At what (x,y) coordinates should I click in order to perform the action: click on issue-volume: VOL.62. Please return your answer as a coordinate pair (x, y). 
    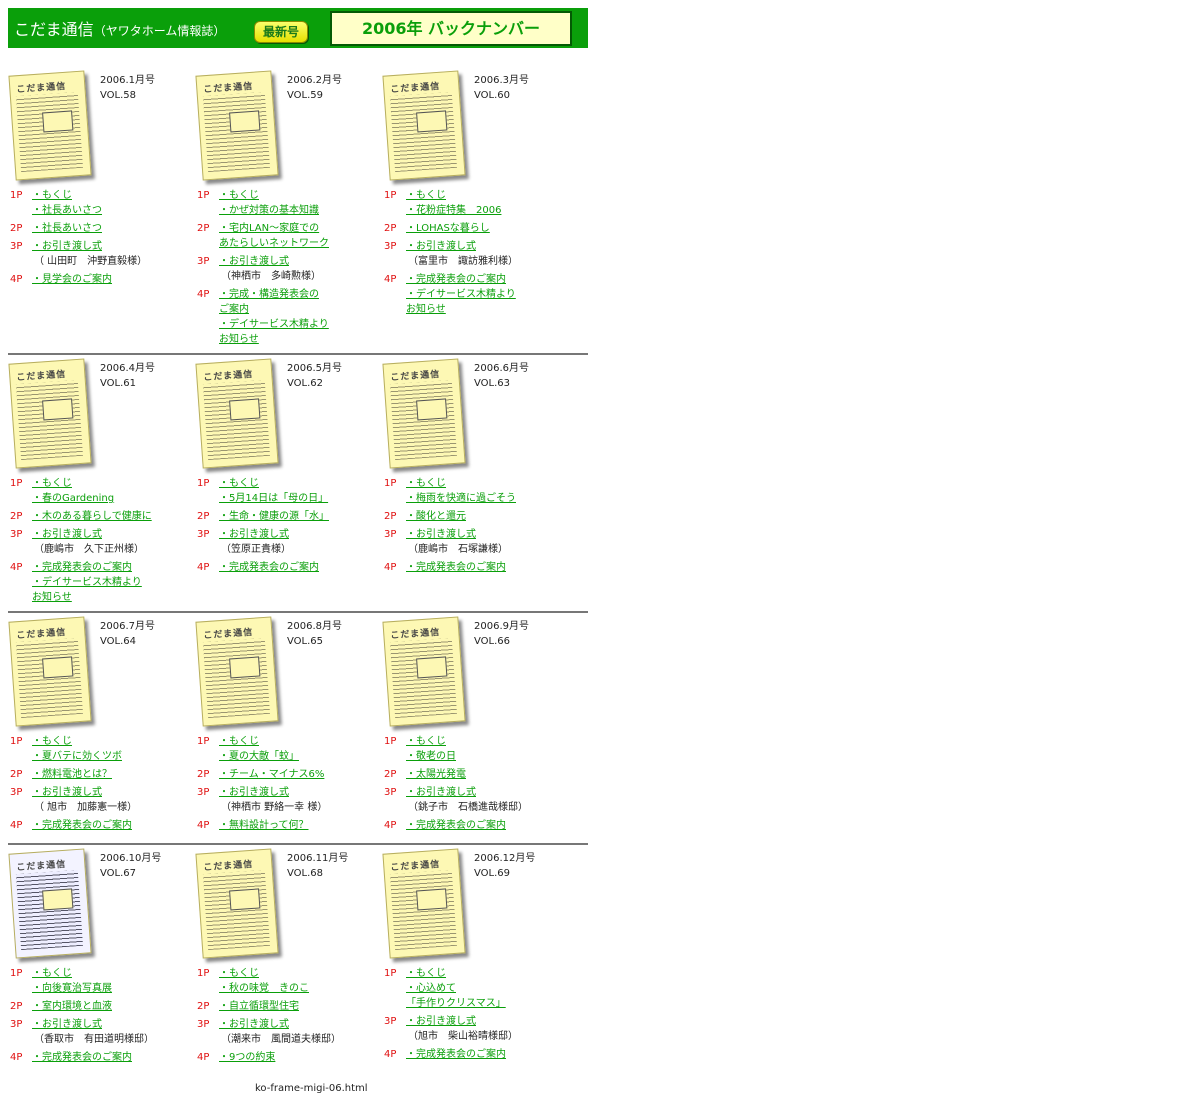
    Looking at the image, I should click on (305, 383).